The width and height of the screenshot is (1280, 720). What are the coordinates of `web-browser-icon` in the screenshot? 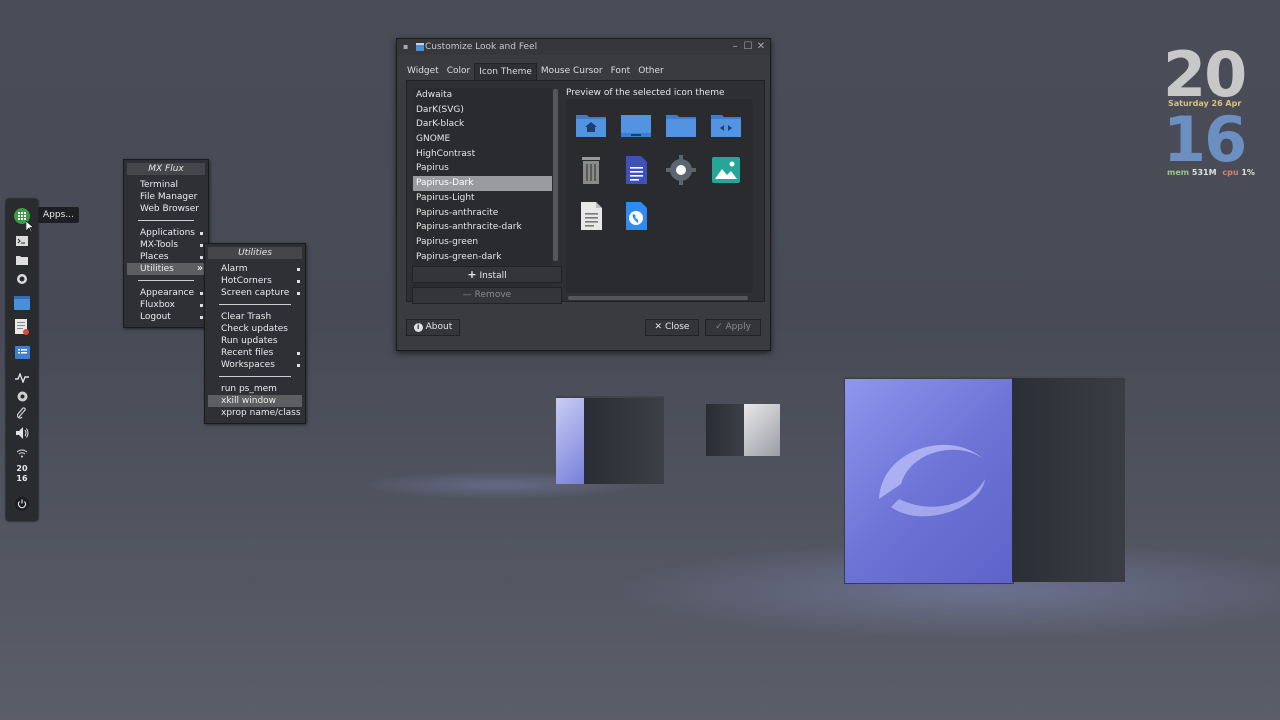 It's located at (636, 216).